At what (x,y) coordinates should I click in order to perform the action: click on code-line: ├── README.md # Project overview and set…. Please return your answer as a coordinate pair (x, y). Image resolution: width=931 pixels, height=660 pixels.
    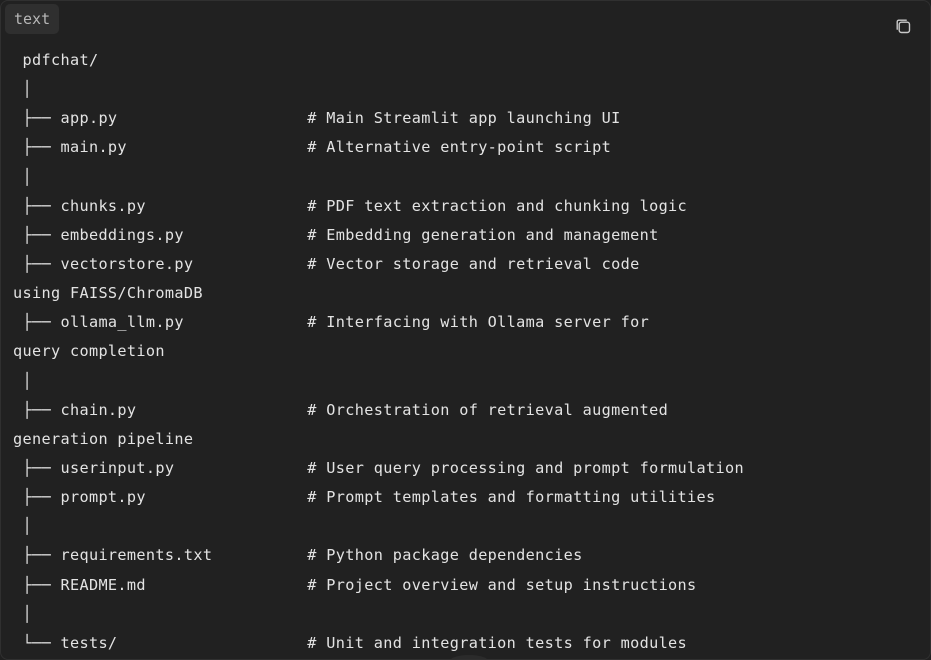
    Looking at the image, I should click on (355, 584).